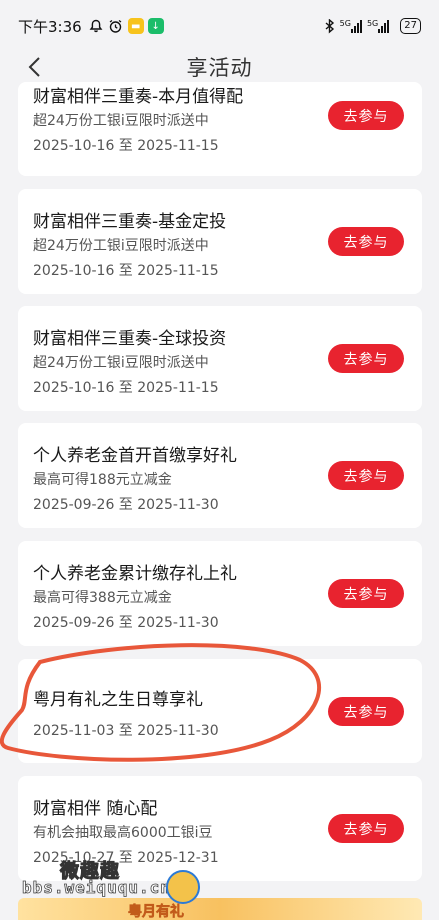 Image resolution: width=439 pixels, height=920 pixels. I want to click on watermark-url: bbs.weiququ.cn, so click(96, 888).